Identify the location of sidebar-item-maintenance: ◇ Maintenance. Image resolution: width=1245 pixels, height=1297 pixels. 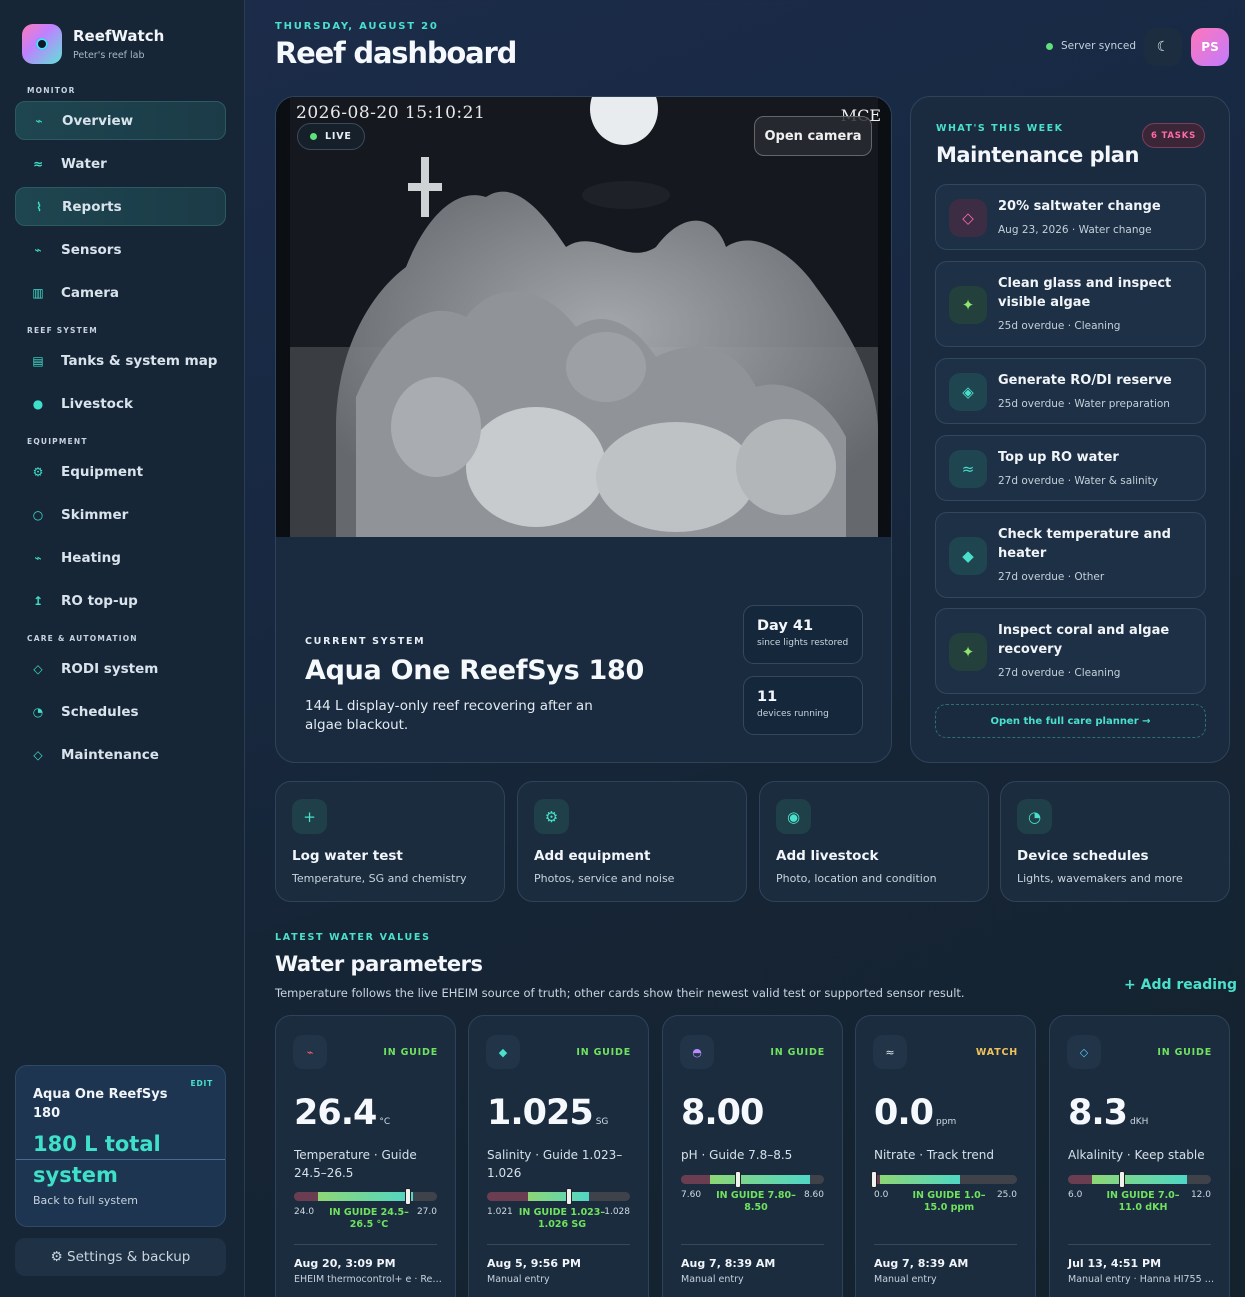
(120, 754).